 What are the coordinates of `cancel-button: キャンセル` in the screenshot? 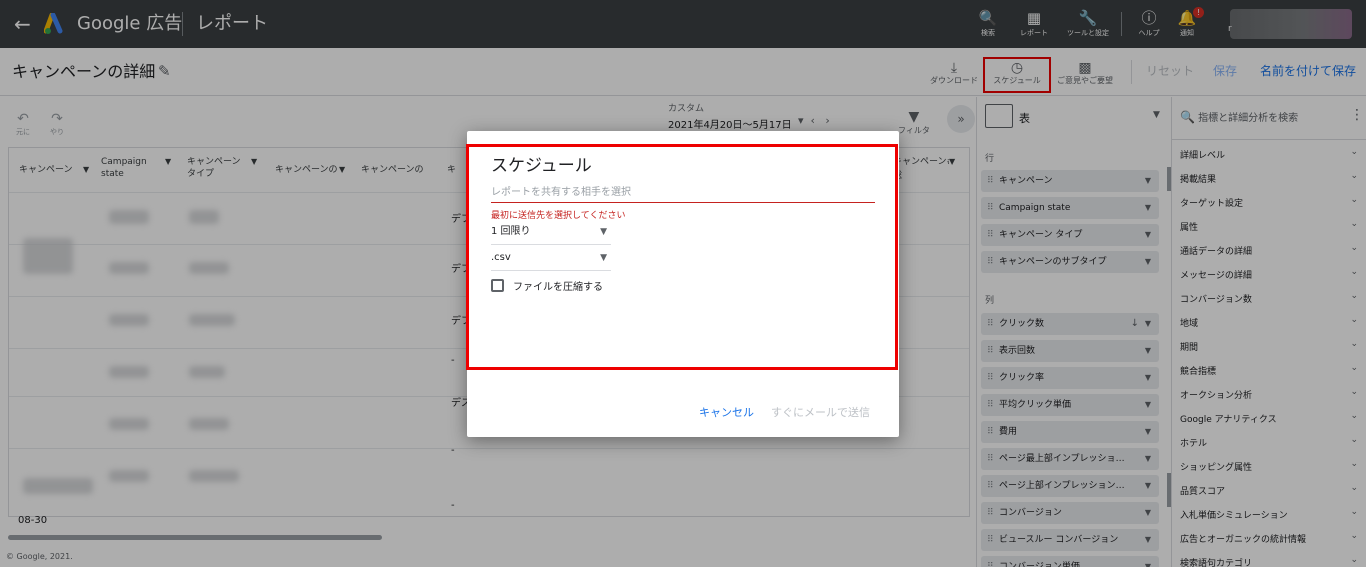 It's located at (726, 412).